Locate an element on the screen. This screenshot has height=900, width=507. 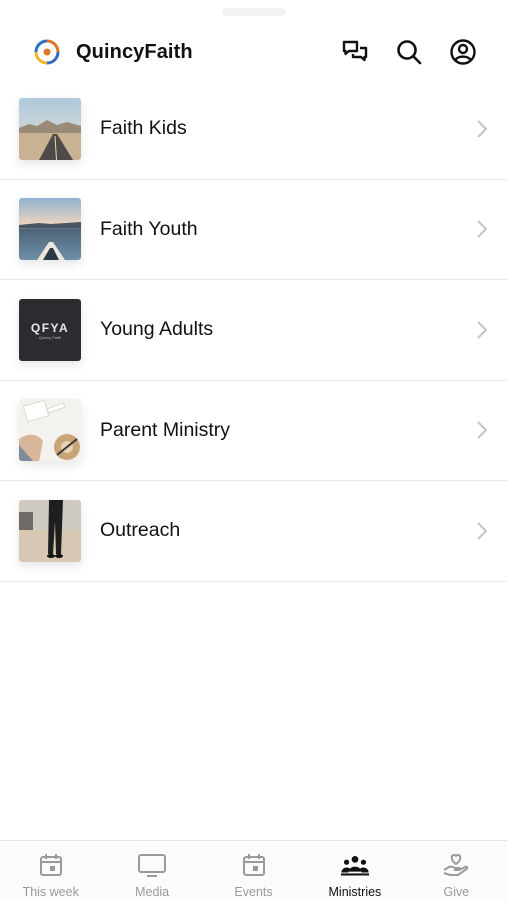
search-icon is located at coordinates (409, 52).